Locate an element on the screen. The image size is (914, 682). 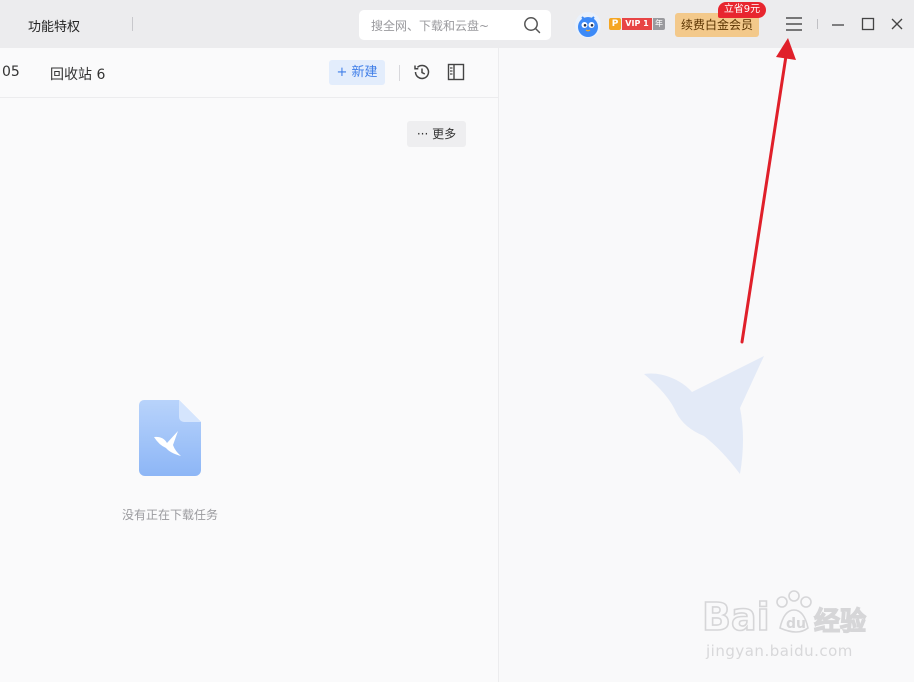
feature-privileges-link: 功能特权 is located at coordinates (54, 25).